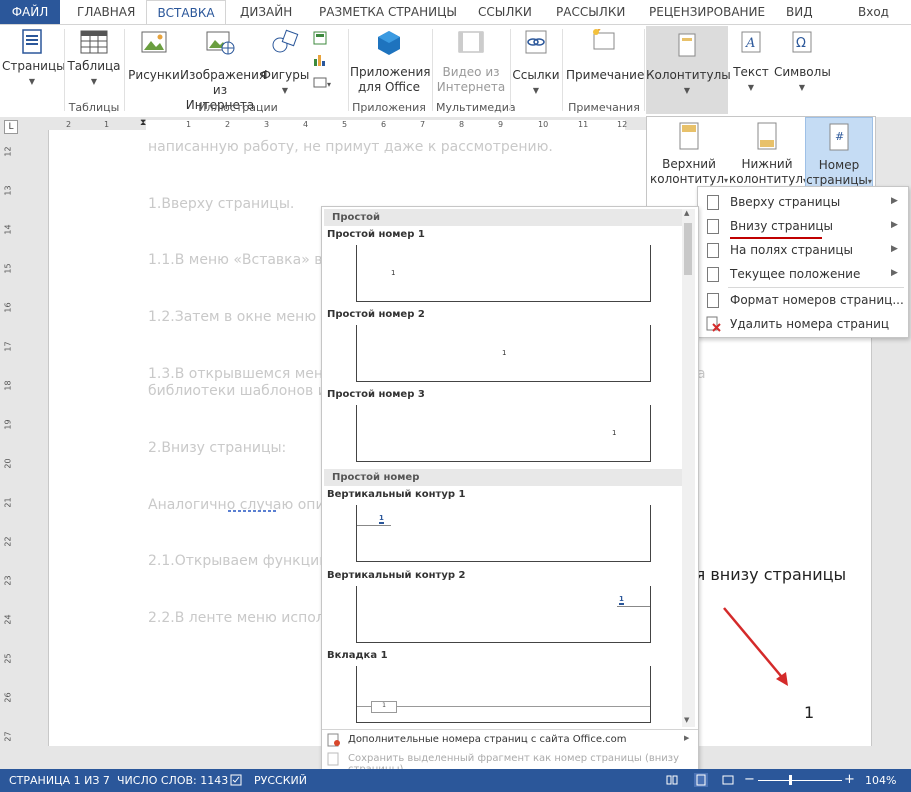 The height and width of the screenshot is (792, 911). What do you see at coordinates (10, 450) in the screenshot?
I see `vertical-ruler: 12 13 14 15 16 17 18 19 20 21 22 23 24 25 26 27` at bounding box center [10, 450].